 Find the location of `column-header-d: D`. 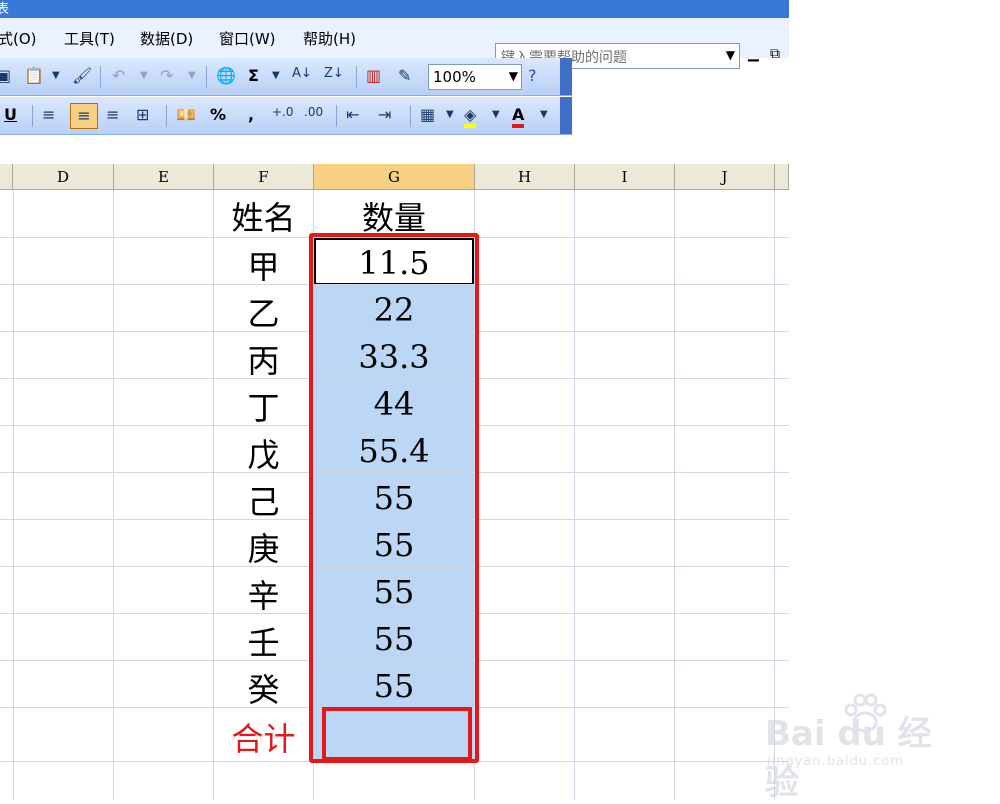

column-header-d: D is located at coordinates (63, 177).